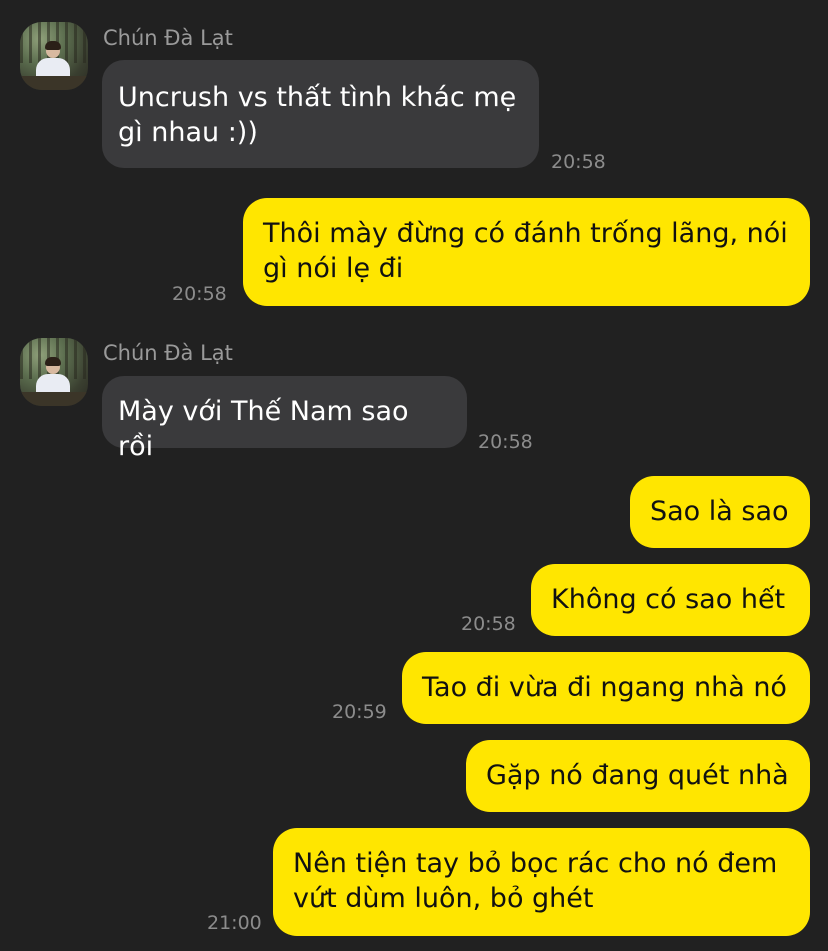  What do you see at coordinates (720, 512) in the screenshot?
I see `message-bubble-outgoing: Sao là sao` at bounding box center [720, 512].